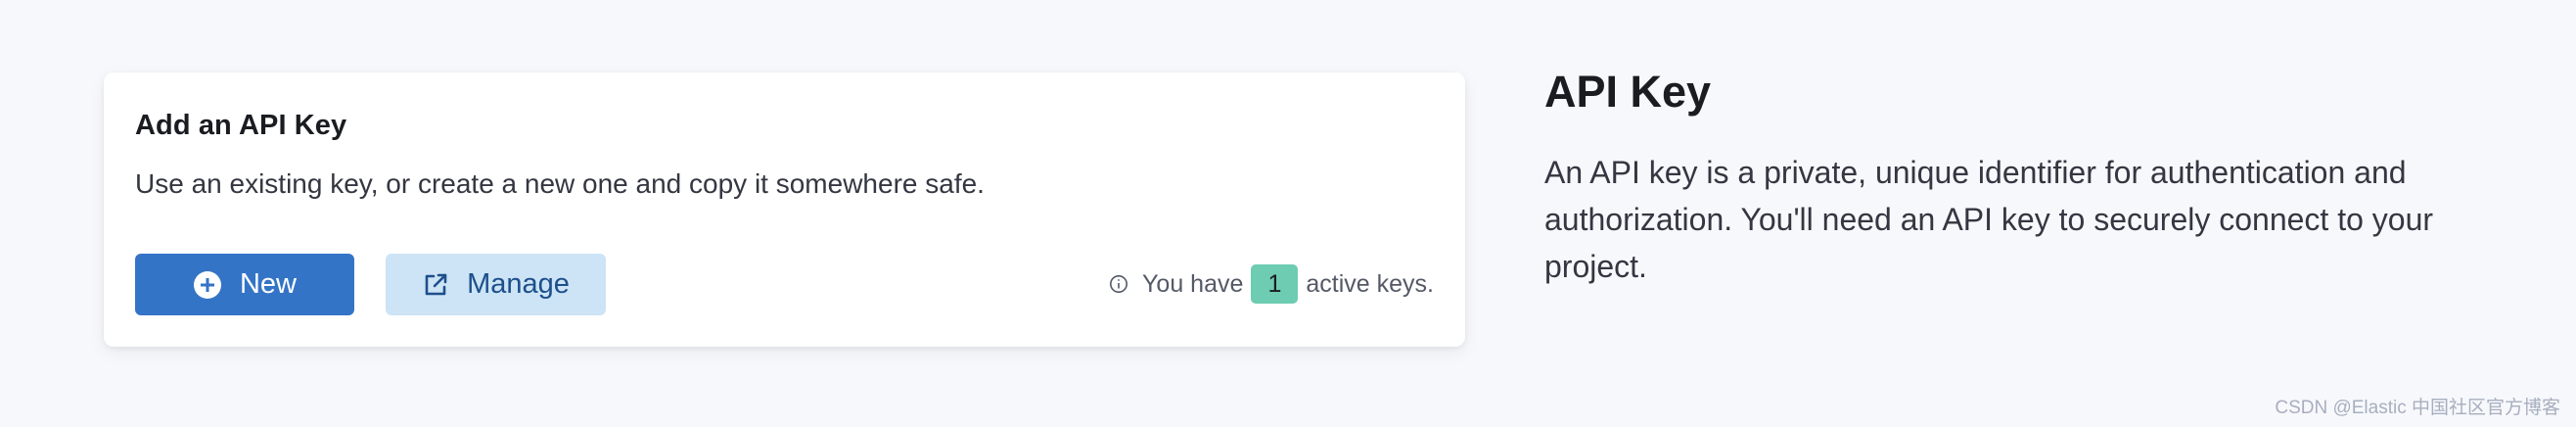  What do you see at coordinates (2417, 408) in the screenshot?
I see `watermark: CSDN @Elastic 中国社区官方博客` at bounding box center [2417, 408].